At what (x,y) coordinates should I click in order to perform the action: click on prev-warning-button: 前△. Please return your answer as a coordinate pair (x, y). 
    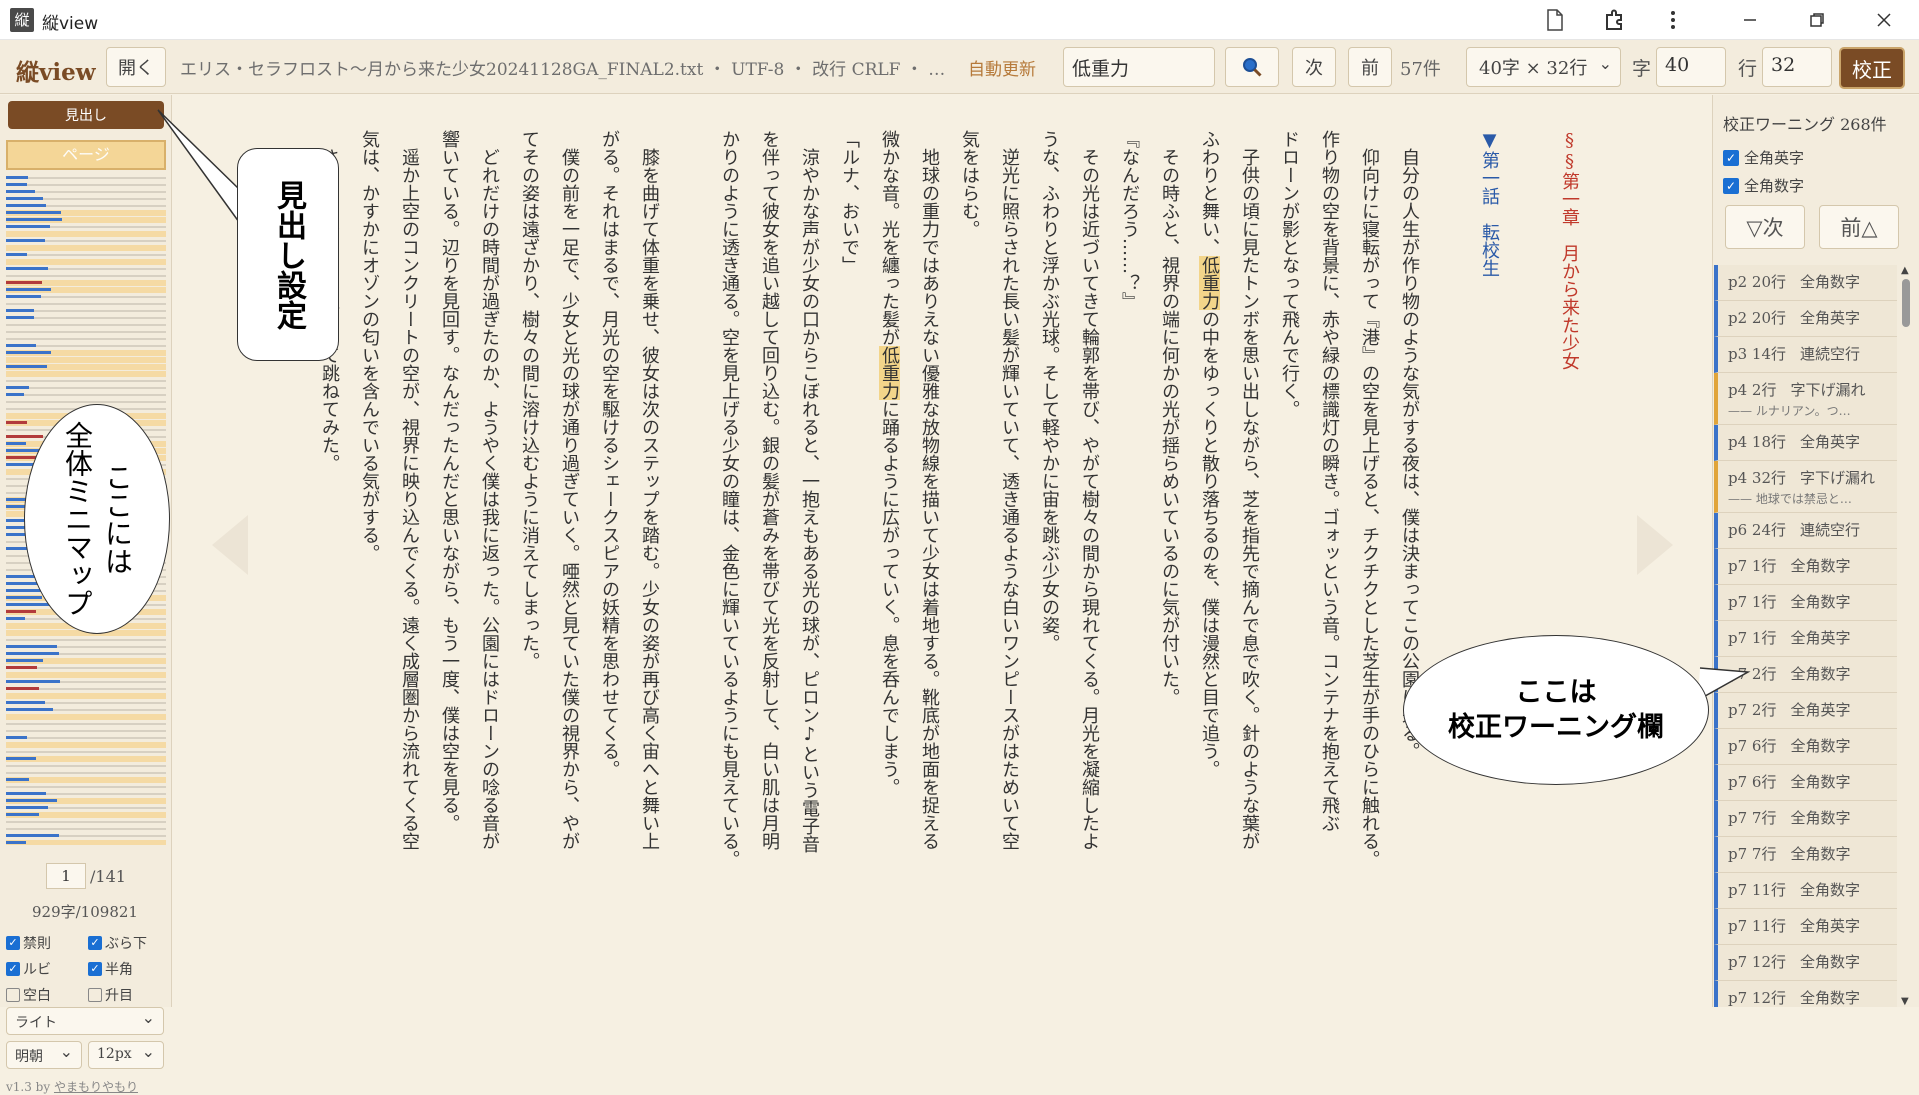
    Looking at the image, I should click on (1859, 227).